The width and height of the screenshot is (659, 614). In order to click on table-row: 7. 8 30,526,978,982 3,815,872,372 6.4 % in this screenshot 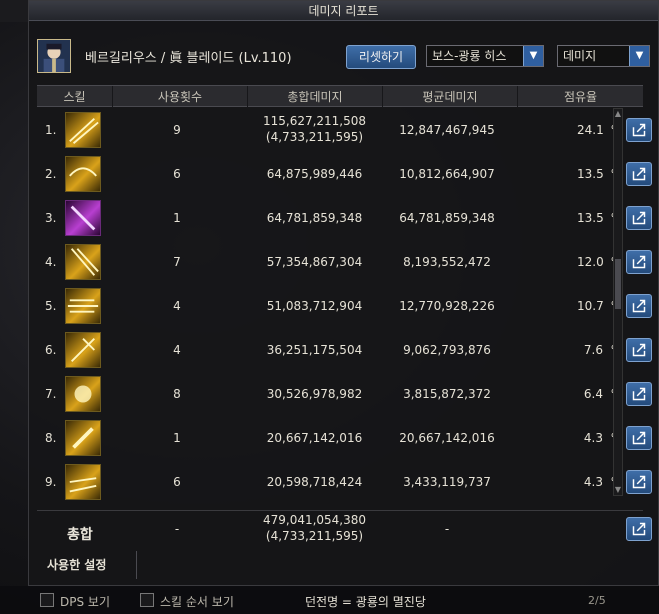, I will do `click(344, 395)`.